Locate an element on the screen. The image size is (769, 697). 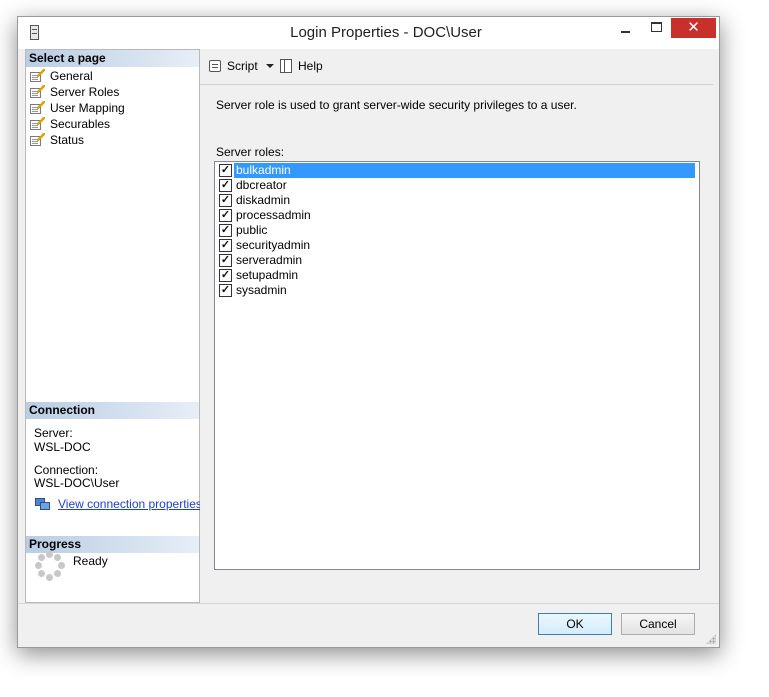
page-item-user-mapping: User Mapping is located at coordinates (77, 108).